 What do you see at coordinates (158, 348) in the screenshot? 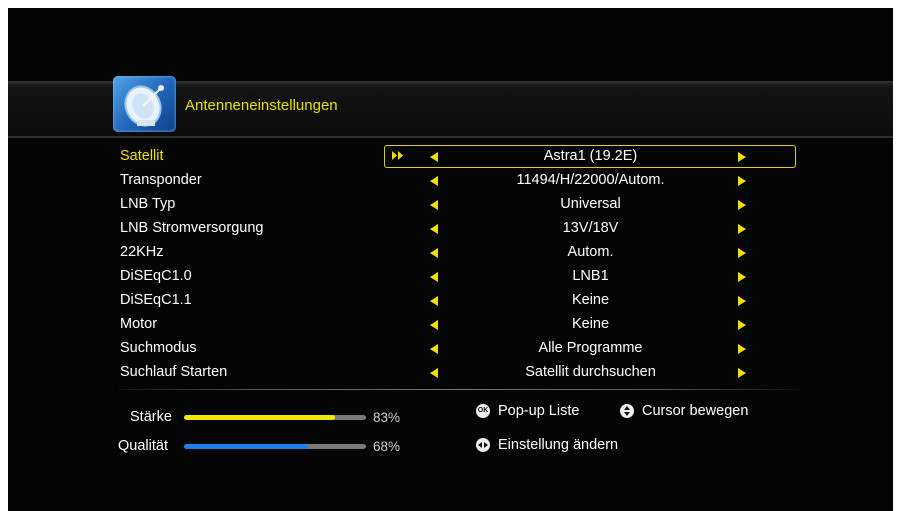
I see `setting-label: Suchmodus` at bounding box center [158, 348].